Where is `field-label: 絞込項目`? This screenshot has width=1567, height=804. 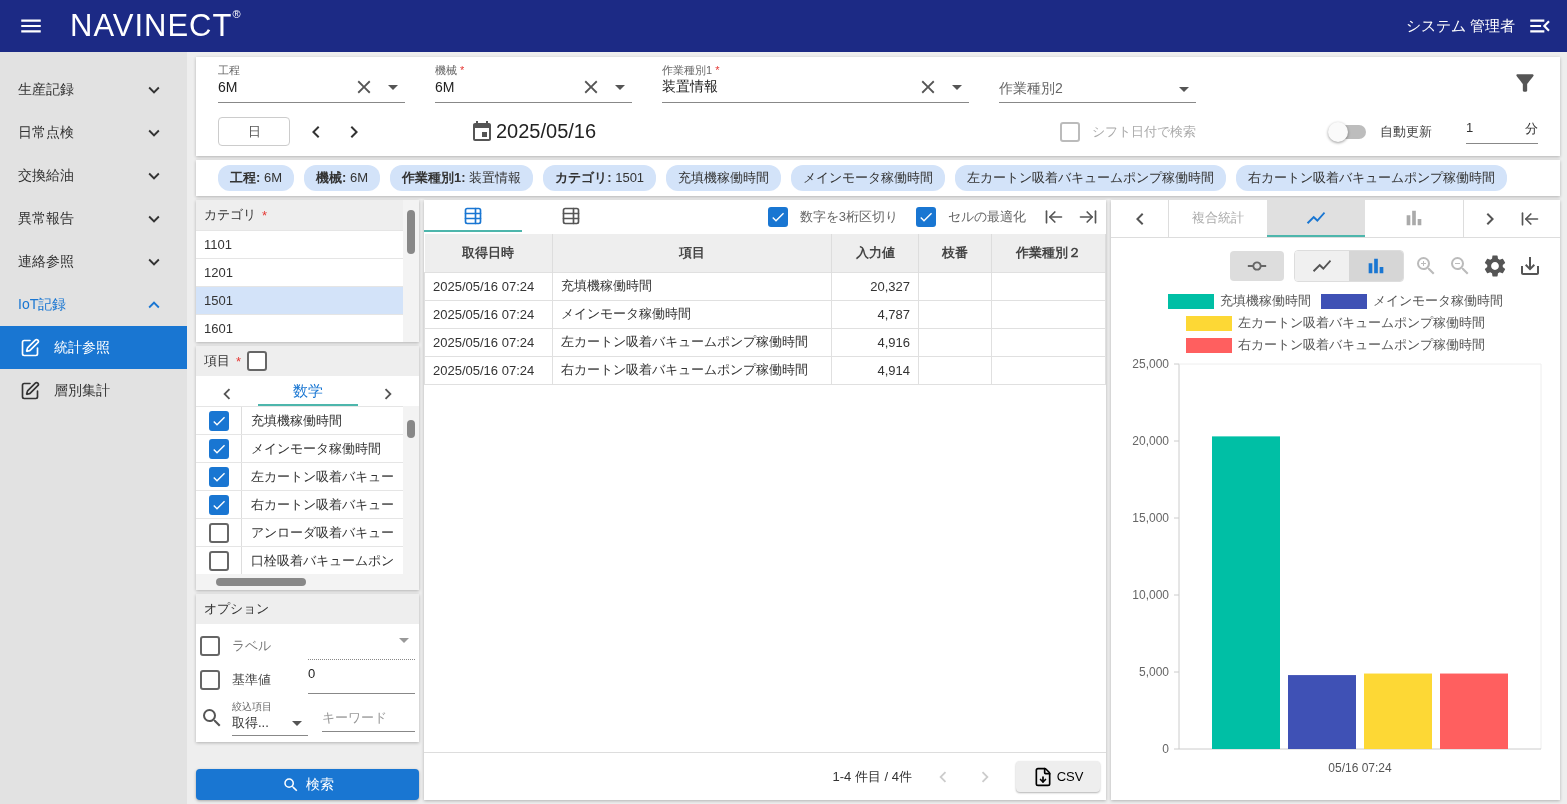
field-label: 絞込項目 is located at coordinates (252, 707).